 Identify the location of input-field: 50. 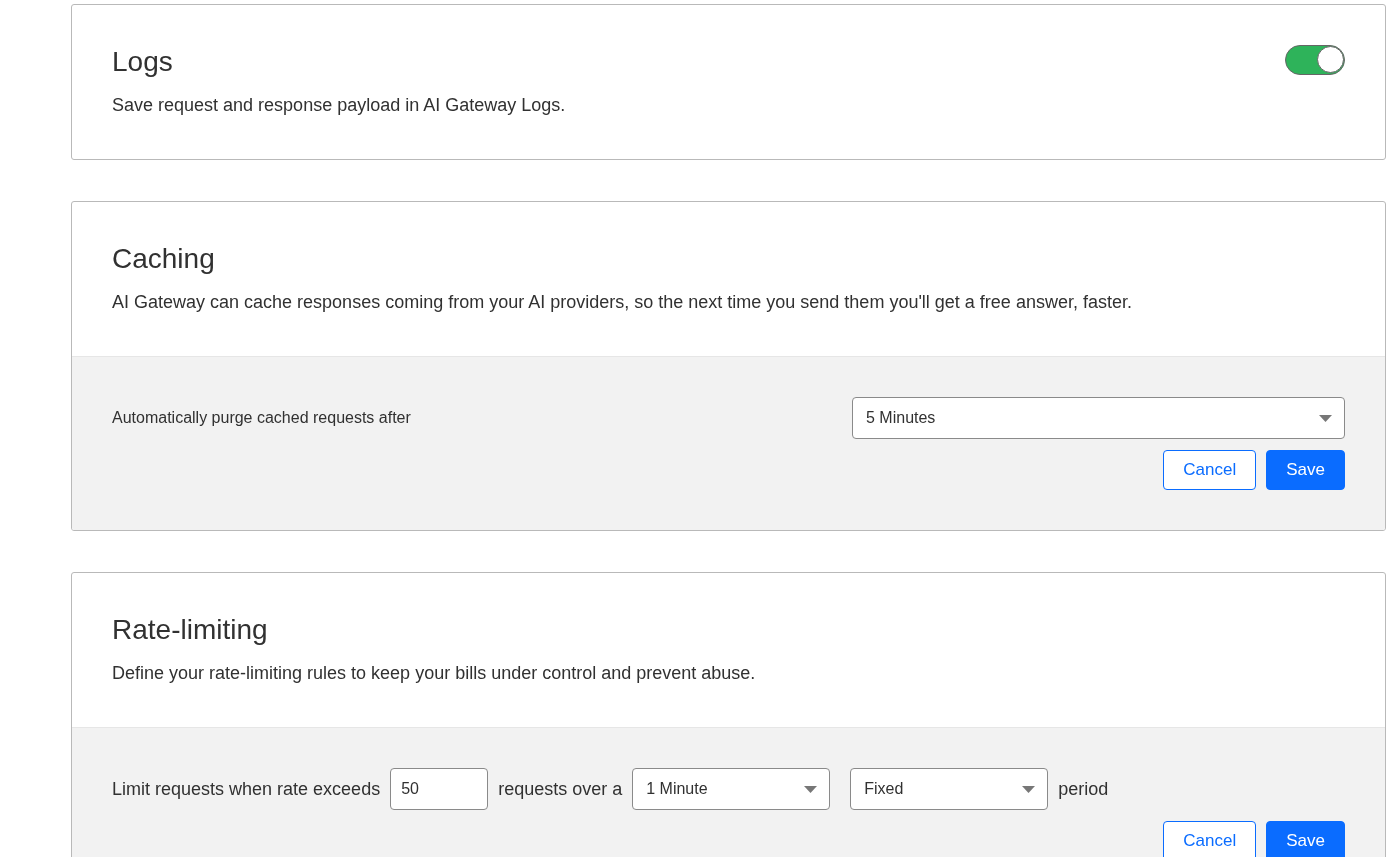
(439, 789).